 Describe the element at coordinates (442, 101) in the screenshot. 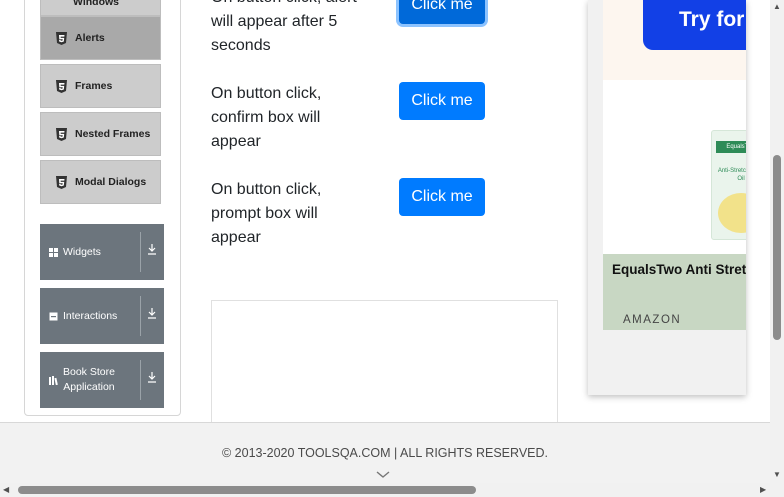

I see `confirm-button: Click me` at that location.